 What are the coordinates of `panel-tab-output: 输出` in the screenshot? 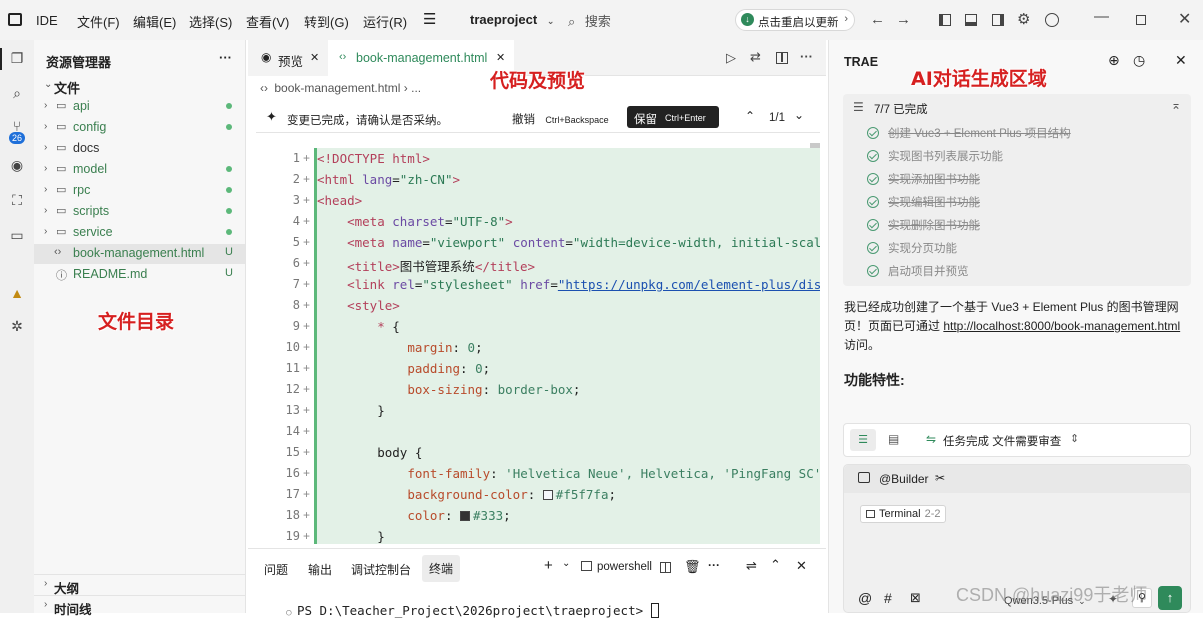 It's located at (320, 569).